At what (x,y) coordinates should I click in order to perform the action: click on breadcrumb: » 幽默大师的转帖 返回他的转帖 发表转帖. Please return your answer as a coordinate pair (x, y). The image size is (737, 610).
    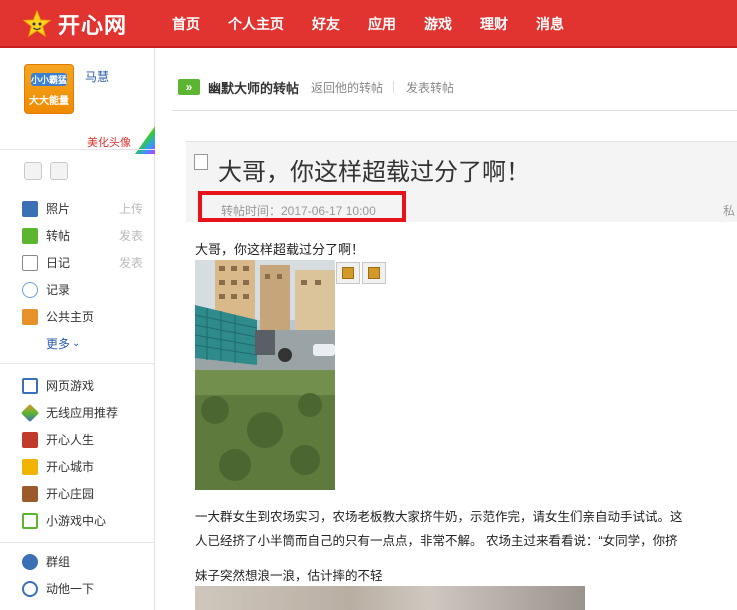
    Looking at the image, I should click on (316, 87).